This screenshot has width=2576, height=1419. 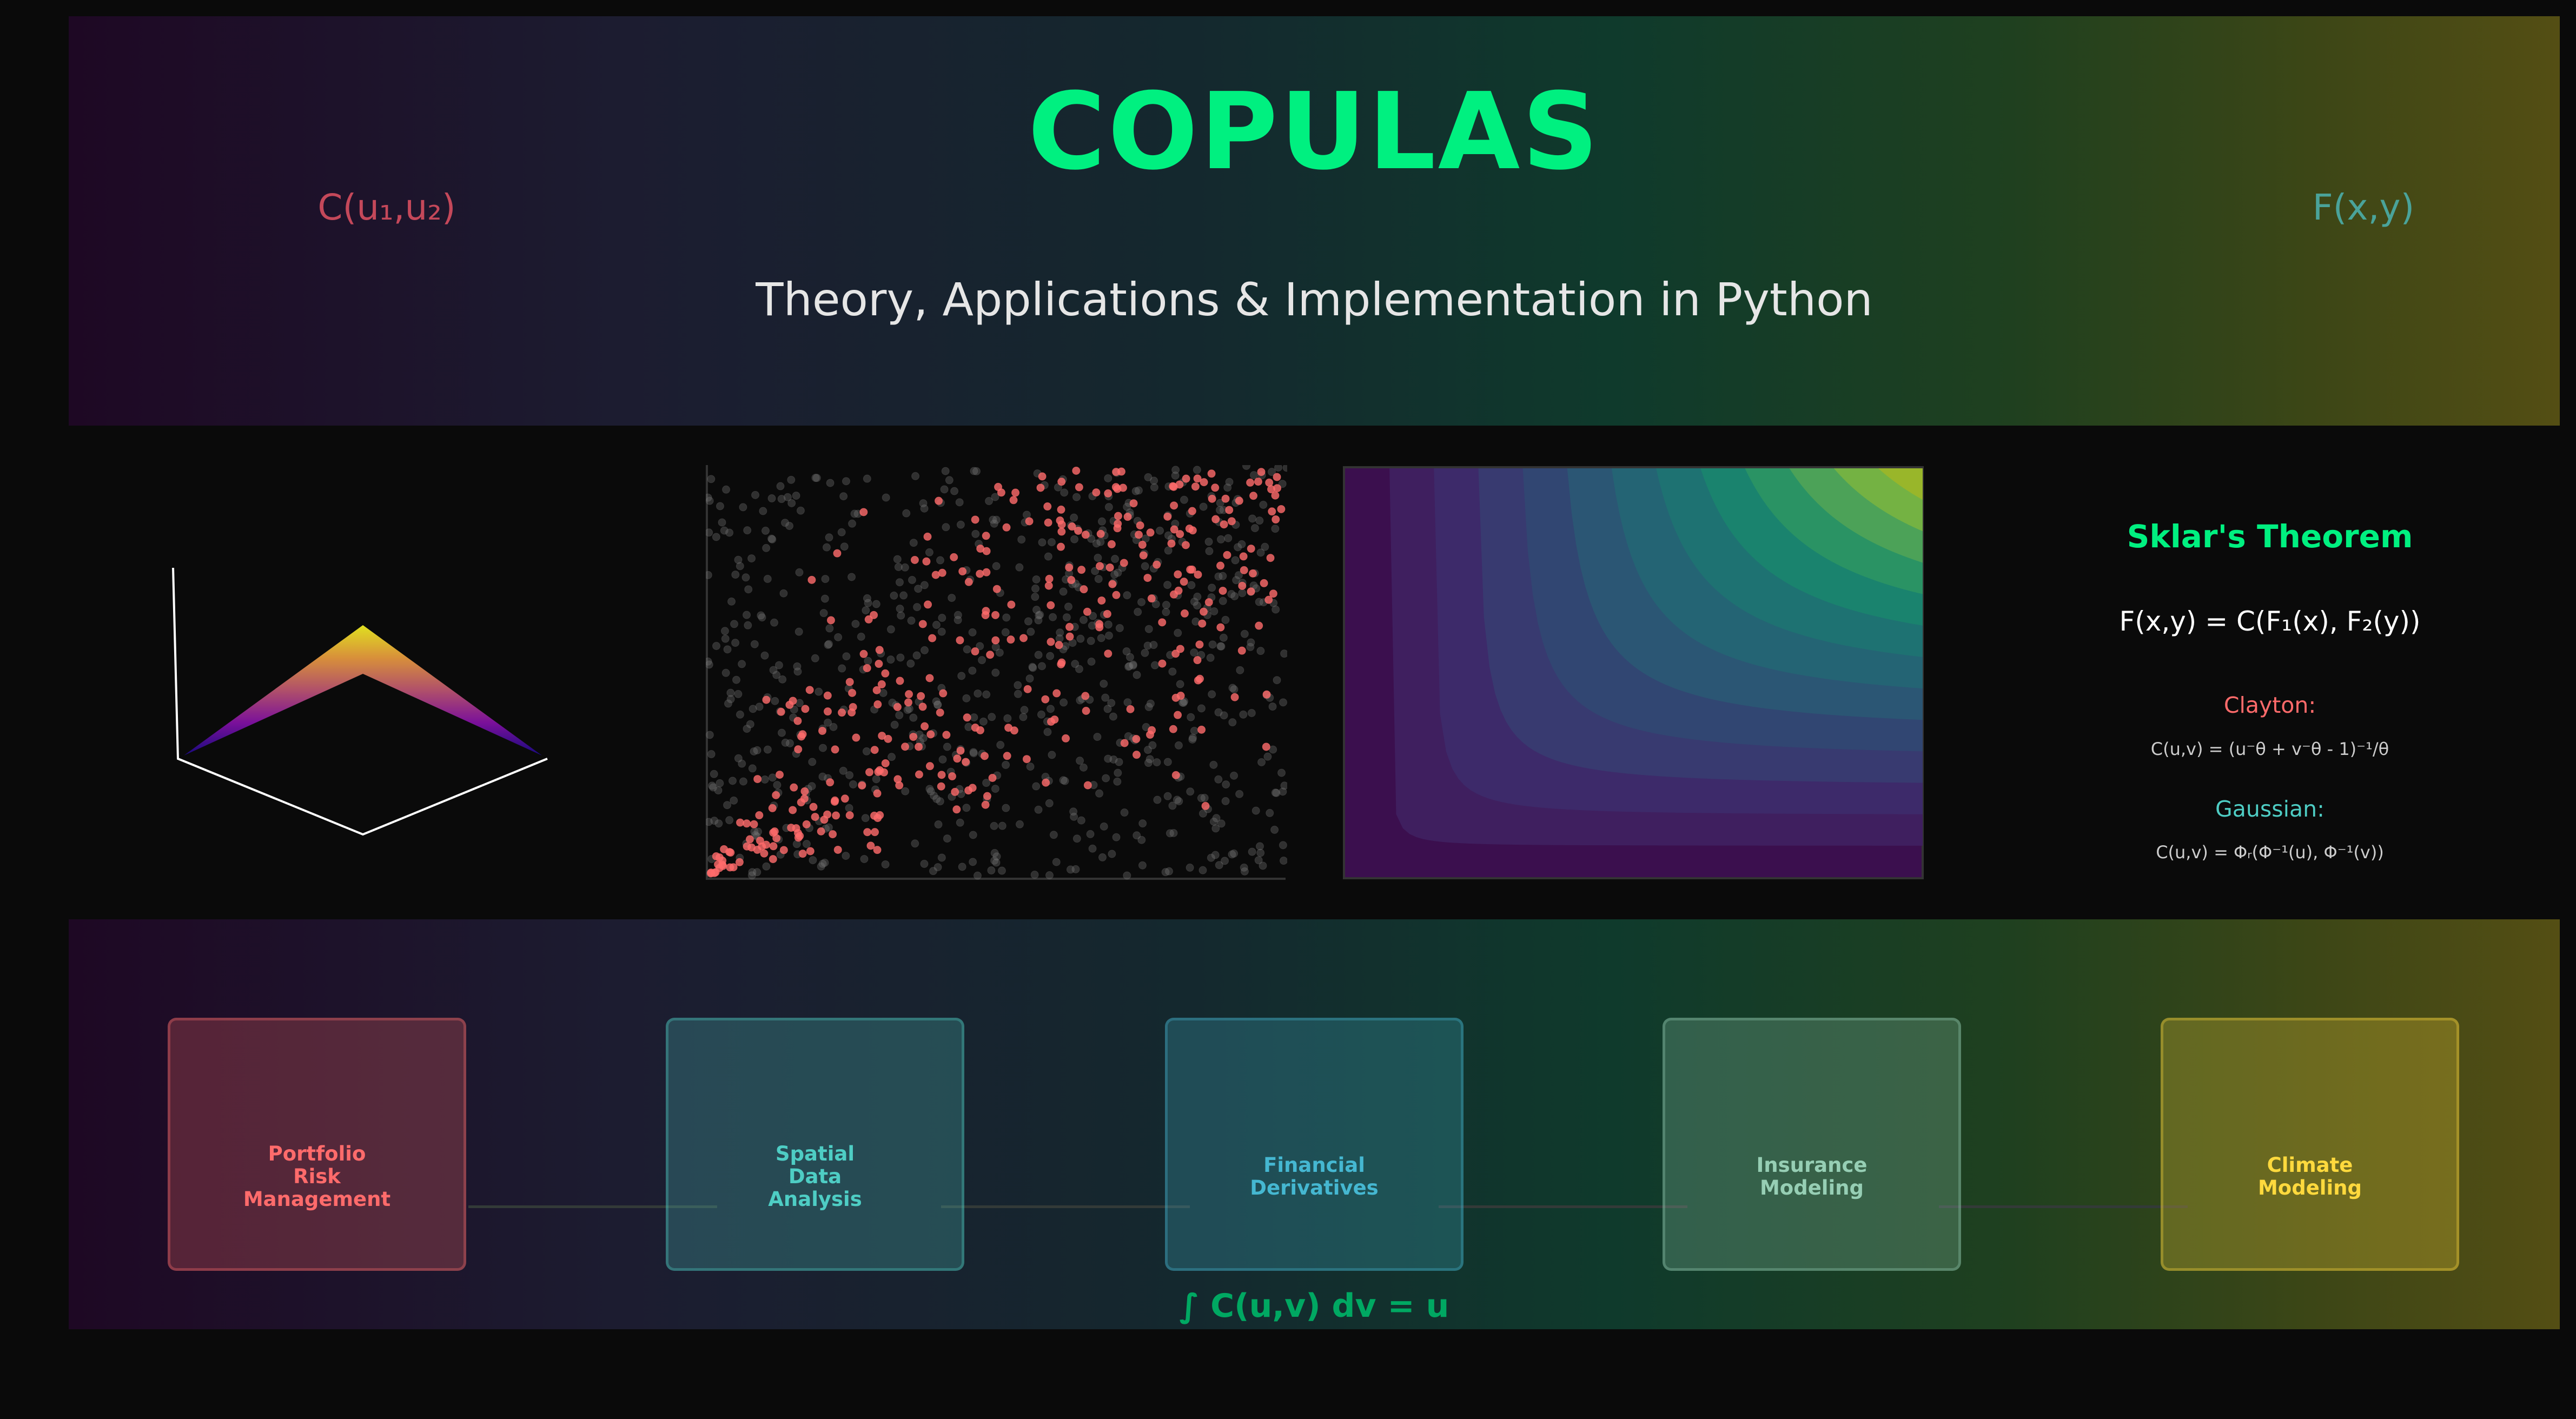 What do you see at coordinates (1315, 1144) in the screenshot?
I see `application-card: Financial Derivatives` at bounding box center [1315, 1144].